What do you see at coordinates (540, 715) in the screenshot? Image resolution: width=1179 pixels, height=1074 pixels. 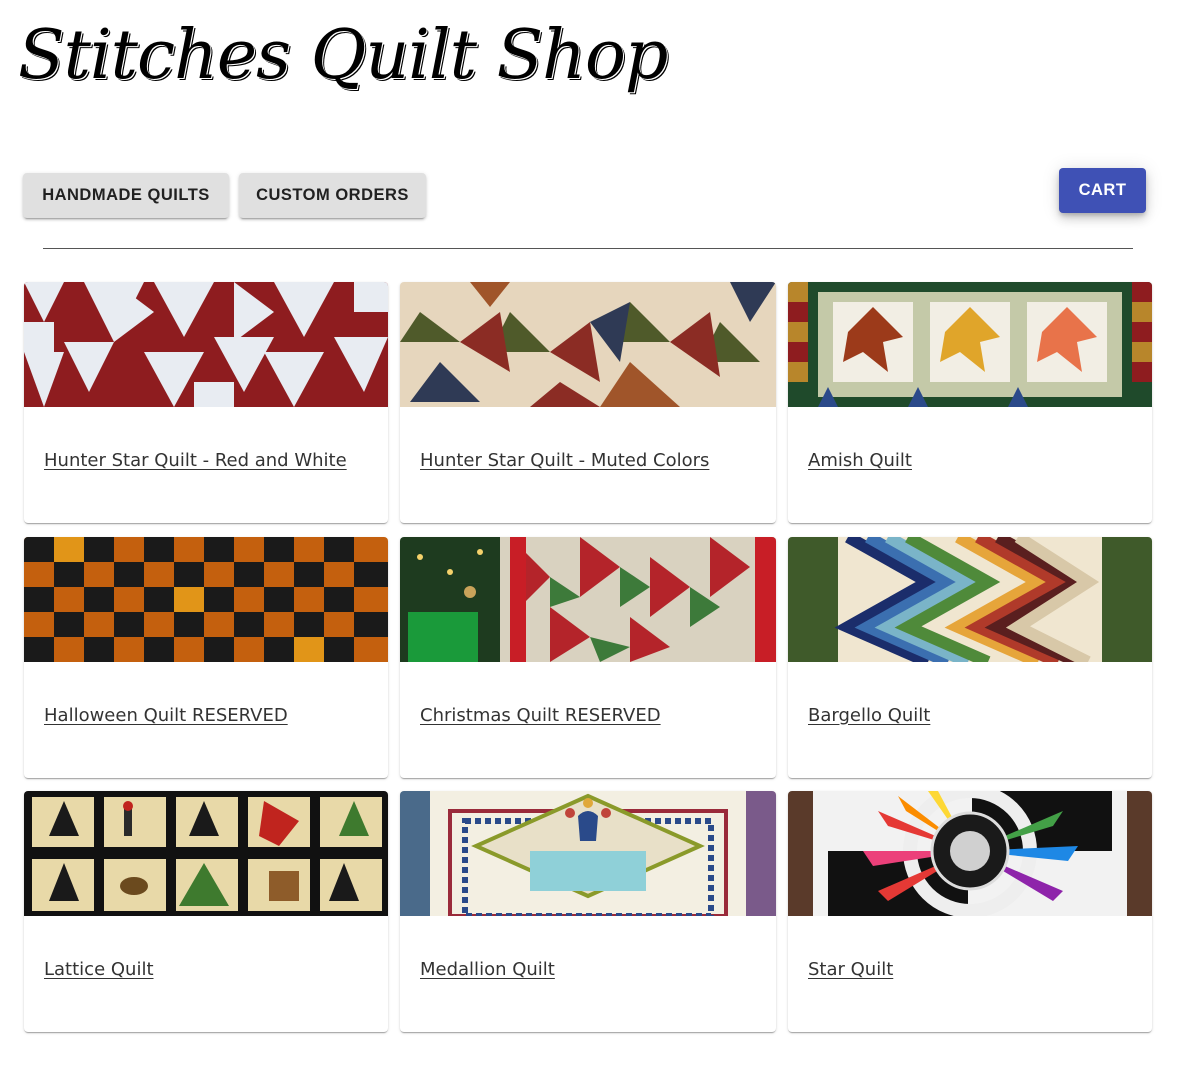 I see `product-link: Christmas Quilt RESERVED` at bounding box center [540, 715].